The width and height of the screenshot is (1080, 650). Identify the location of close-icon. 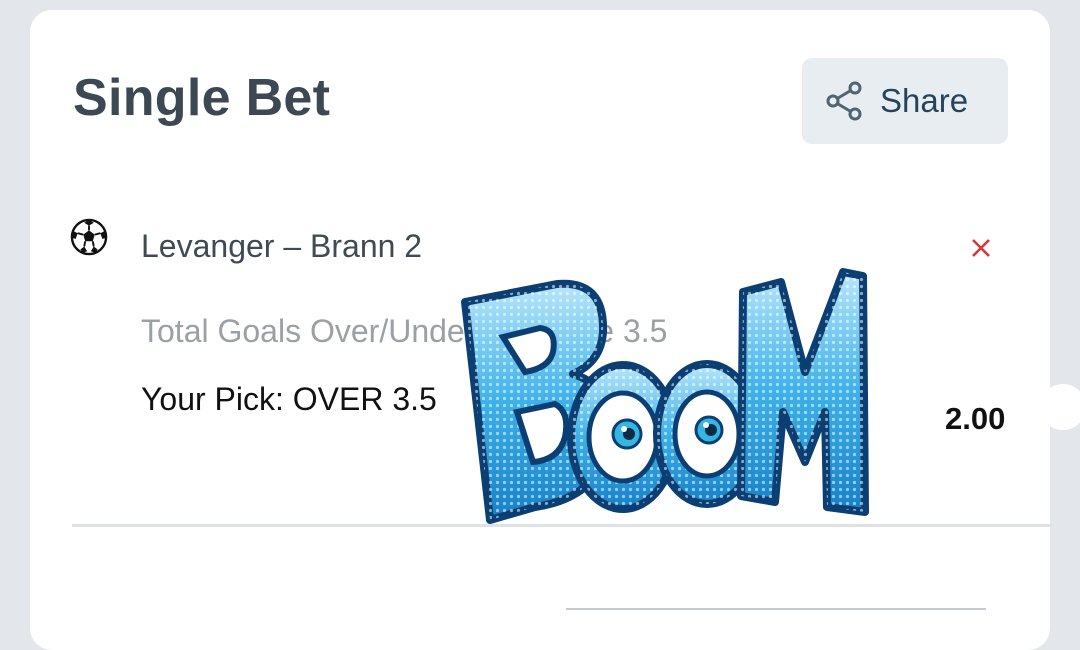
(981, 248).